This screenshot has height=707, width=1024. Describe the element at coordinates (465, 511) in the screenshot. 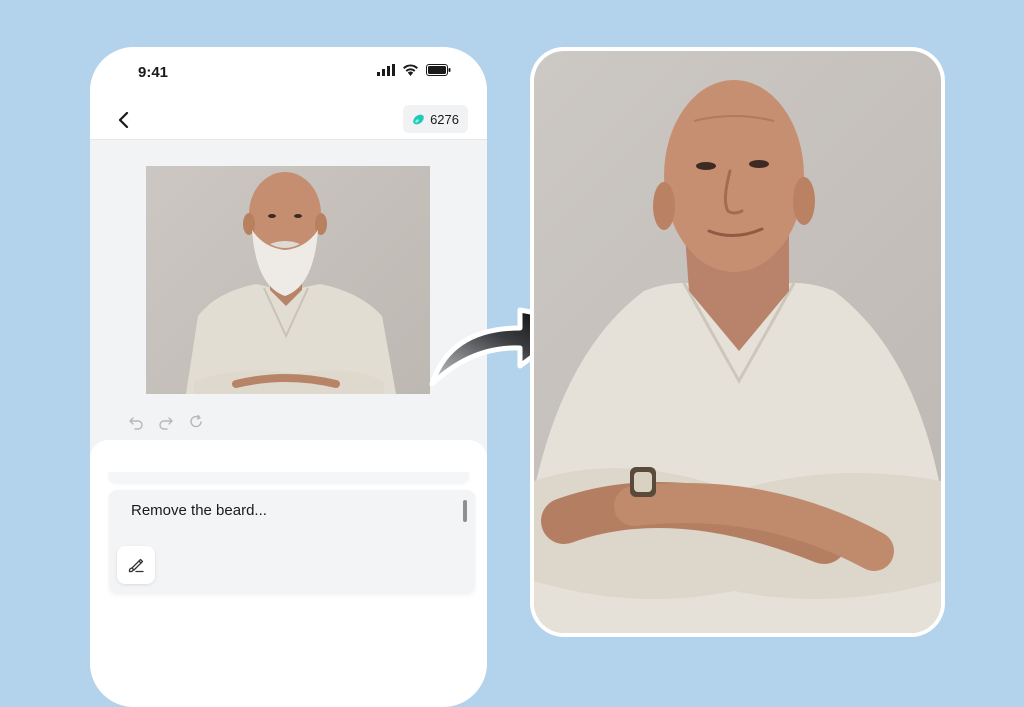

I see `prompt-scrollbar` at that location.